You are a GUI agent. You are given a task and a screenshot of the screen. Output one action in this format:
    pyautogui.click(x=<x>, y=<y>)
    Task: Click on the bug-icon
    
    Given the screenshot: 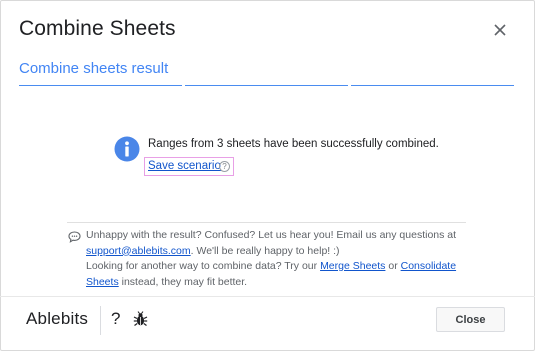 What is the action you would take?
    pyautogui.click(x=140, y=319)
    